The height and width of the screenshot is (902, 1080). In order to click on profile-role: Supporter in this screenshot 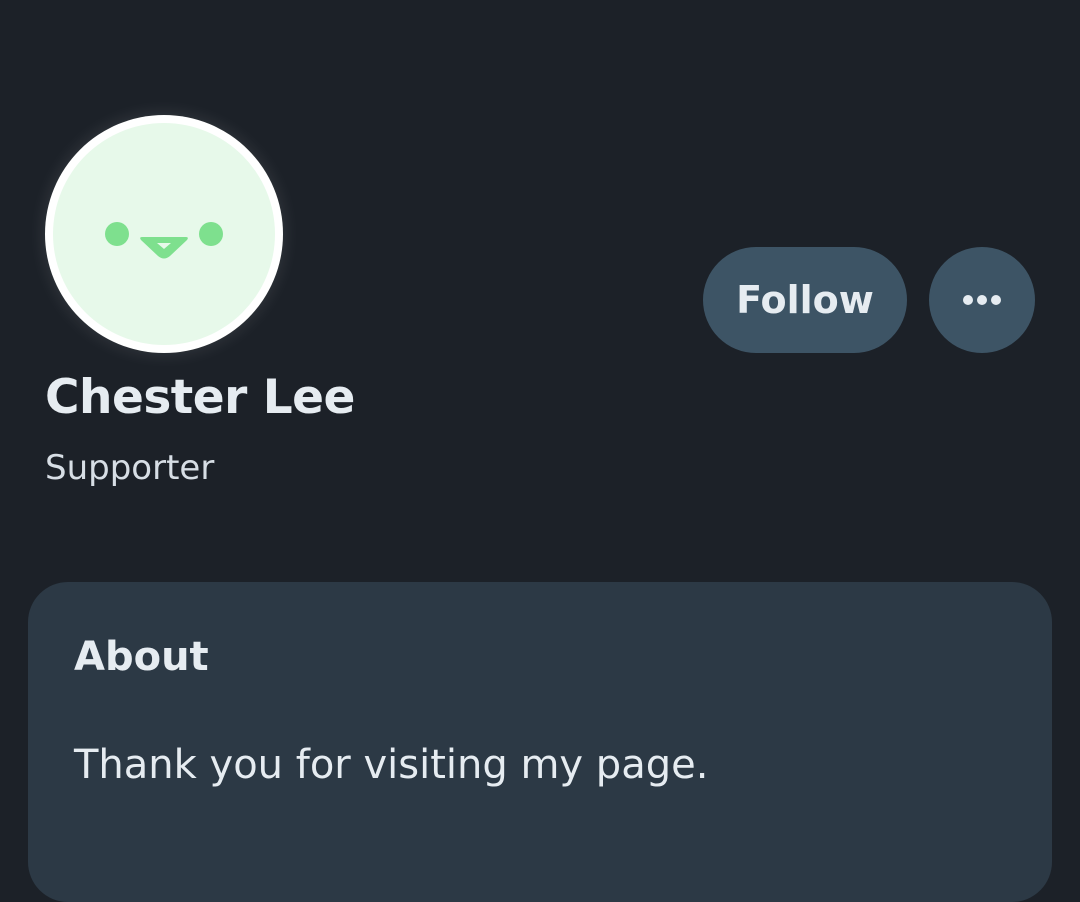, I will do `click(130, 468)`.